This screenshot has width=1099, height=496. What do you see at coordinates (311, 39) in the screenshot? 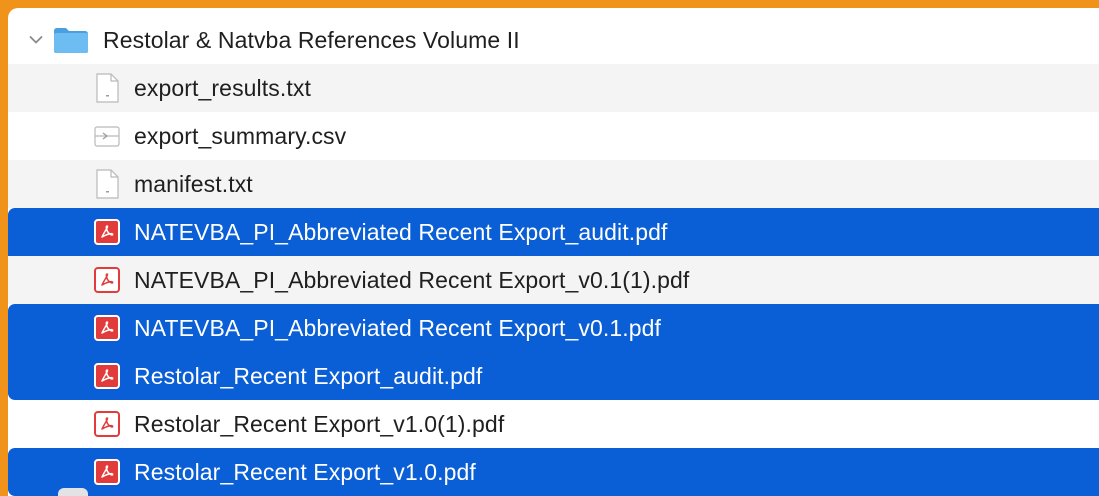
I see `folder-name: Restolar & Natvba References Volume II` at bounding box center [311, 39].